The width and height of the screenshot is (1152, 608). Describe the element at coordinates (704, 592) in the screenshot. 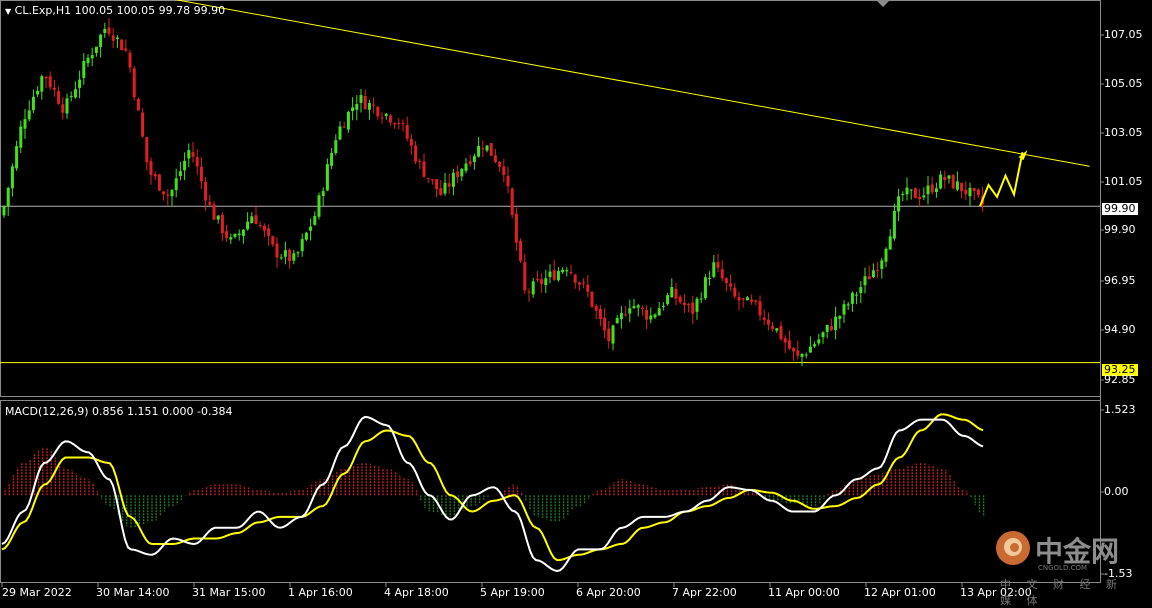

I see `time-label-7: 7 Apr 22:00` at that location.